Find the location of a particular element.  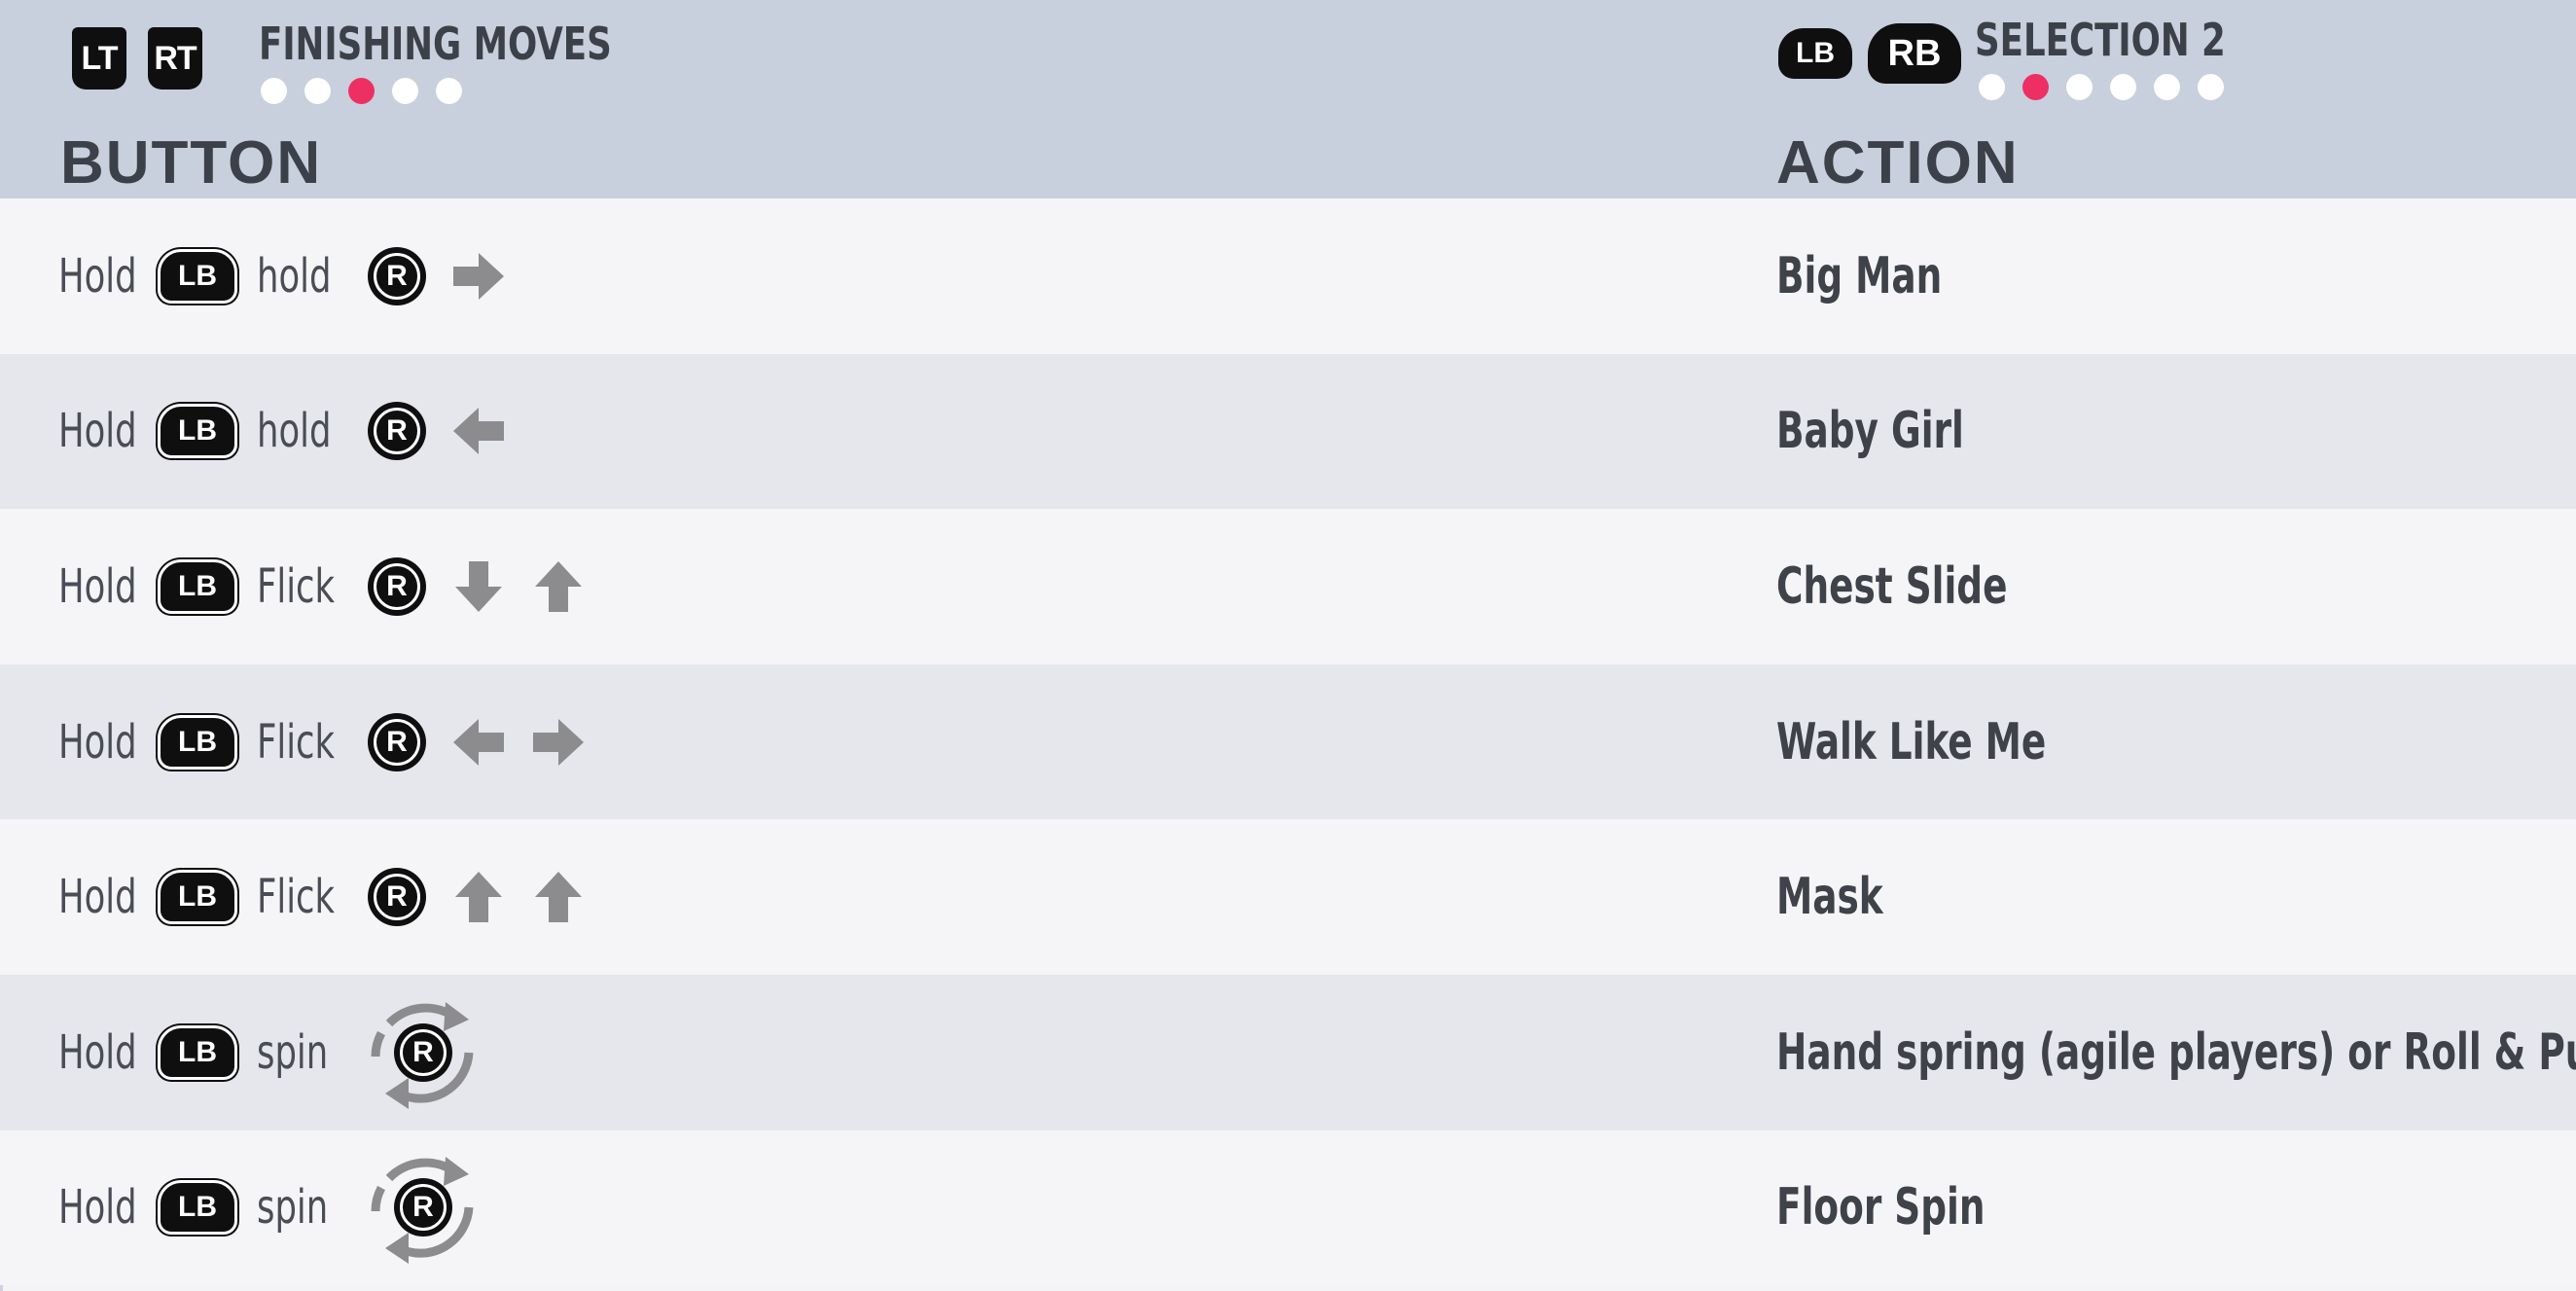

action-label: Chest Slide is located at coordinates (1892, 586).